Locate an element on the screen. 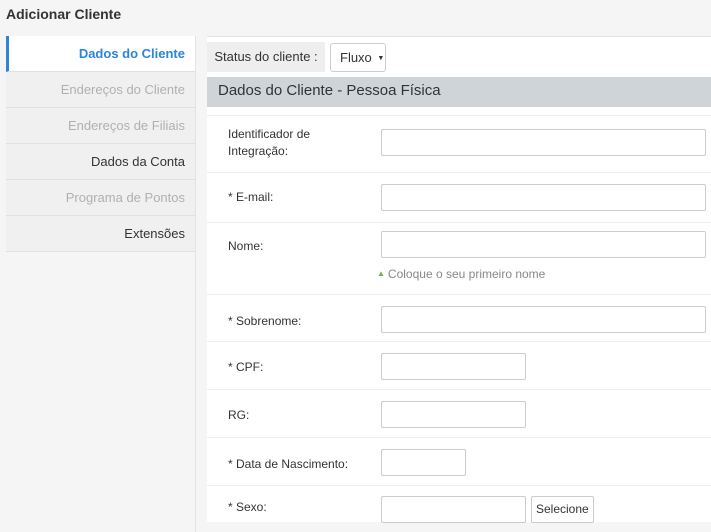  triangle-up-icon: ▲ is located at coordinates (381, 273).